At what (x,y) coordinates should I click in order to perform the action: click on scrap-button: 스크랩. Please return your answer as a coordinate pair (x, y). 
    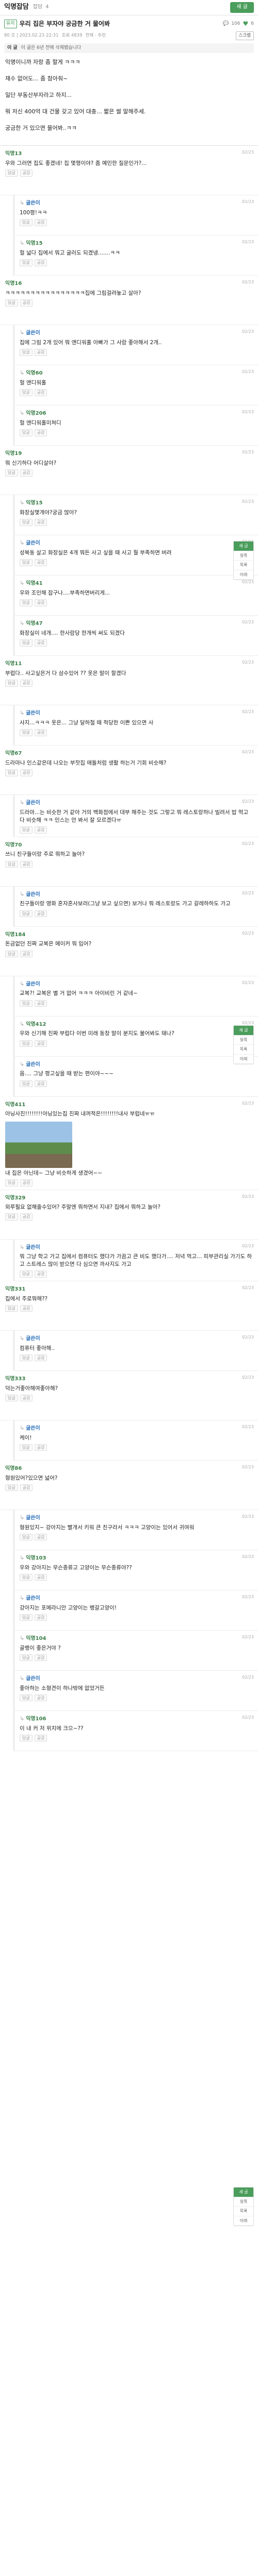
    Looking at the image, I should click on (244, 35).